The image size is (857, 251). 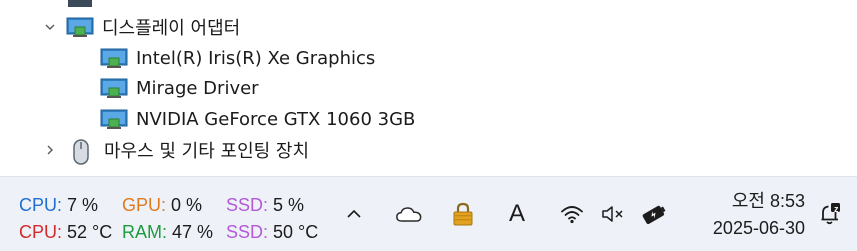 What do you see at coordinates (144, 205) in the screenshot?
I see `gpu-label: GPU:` at bounding box center [144, 205].